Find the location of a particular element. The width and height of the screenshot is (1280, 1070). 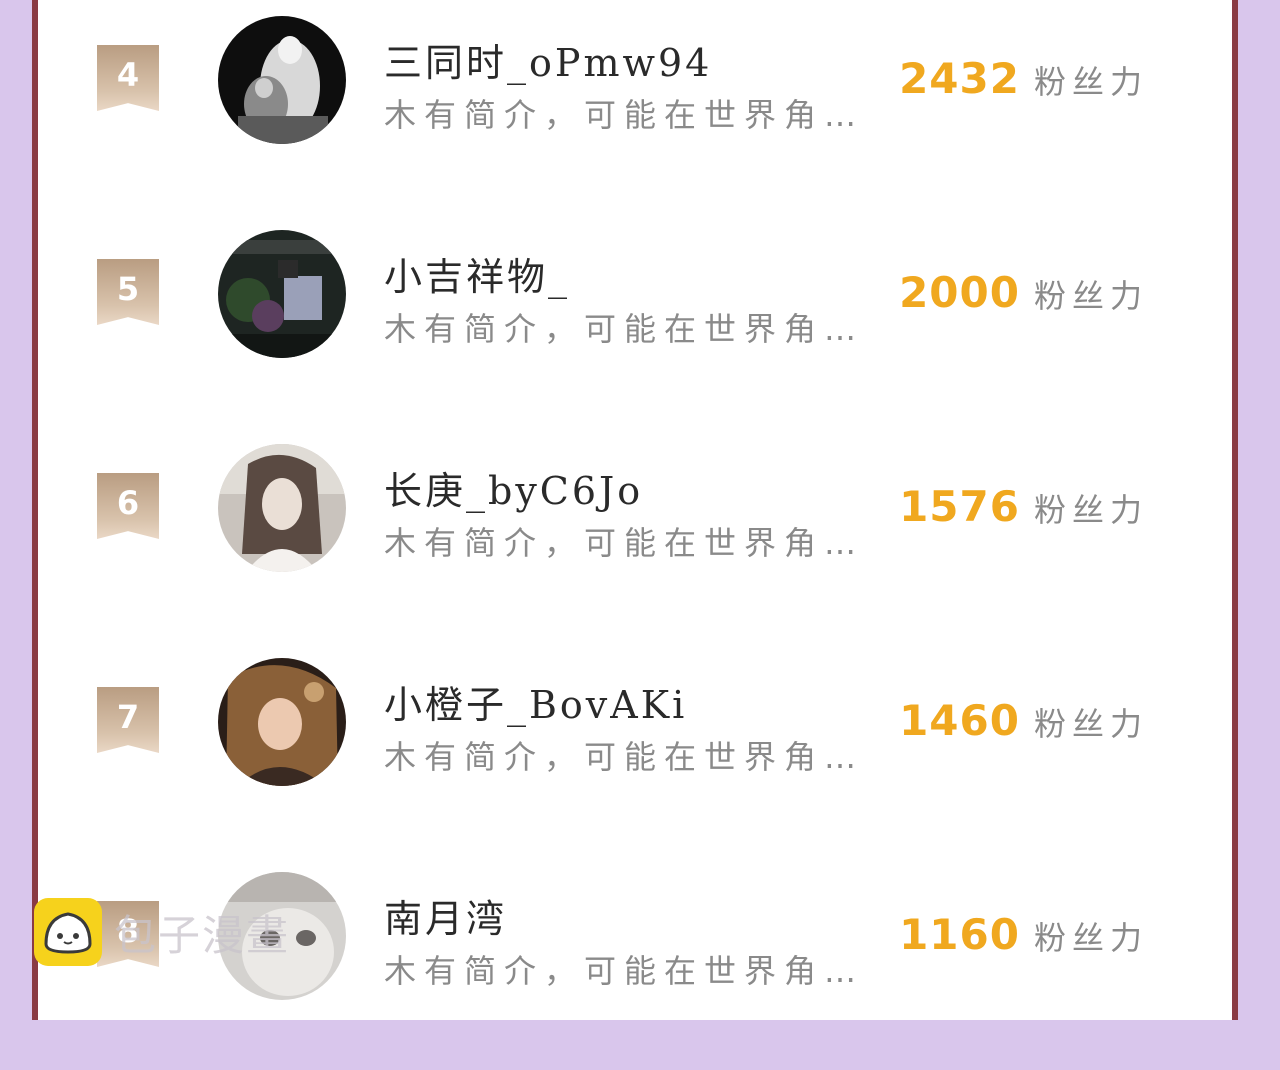

username: 小吉祥物_ is located at coordinates (477, 273).